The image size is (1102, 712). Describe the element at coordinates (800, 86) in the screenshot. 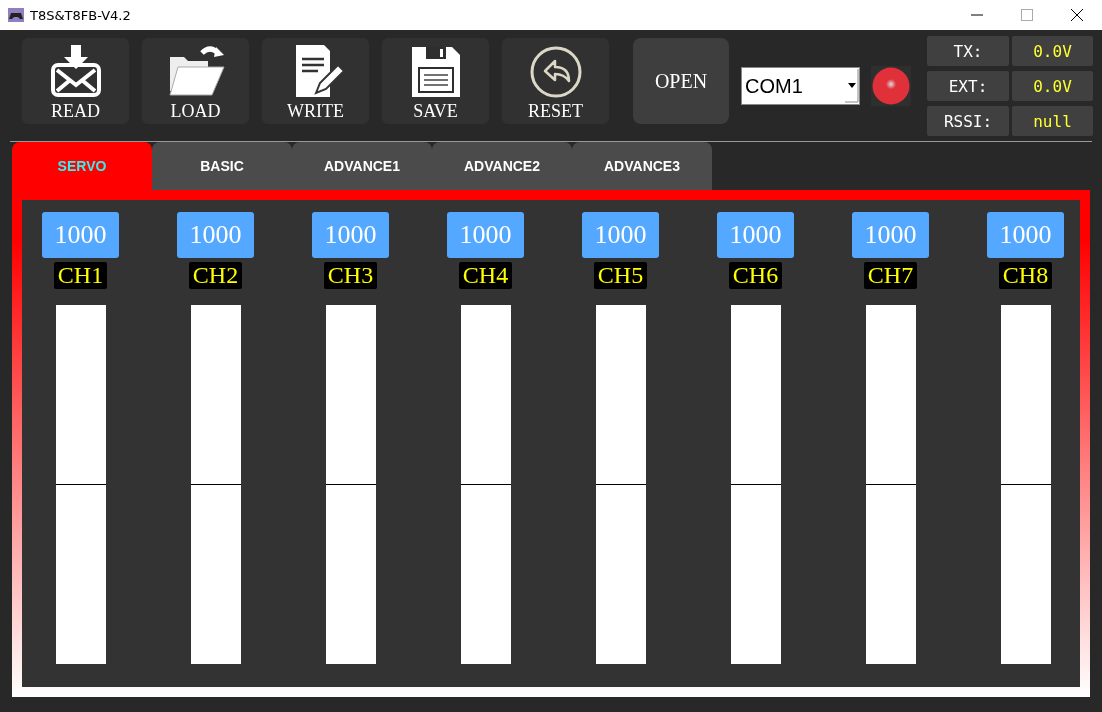

I see `port-dropdown: COM1` at that location.